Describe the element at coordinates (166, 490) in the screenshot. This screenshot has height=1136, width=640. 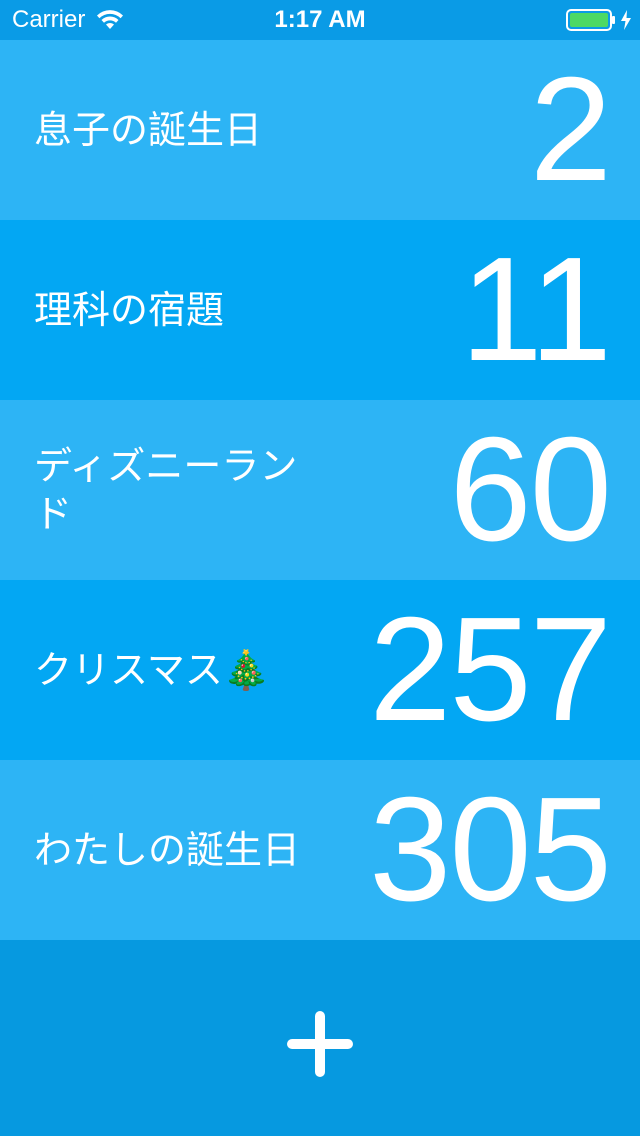
I see `countdown-title: ディズニーランド` at that location.